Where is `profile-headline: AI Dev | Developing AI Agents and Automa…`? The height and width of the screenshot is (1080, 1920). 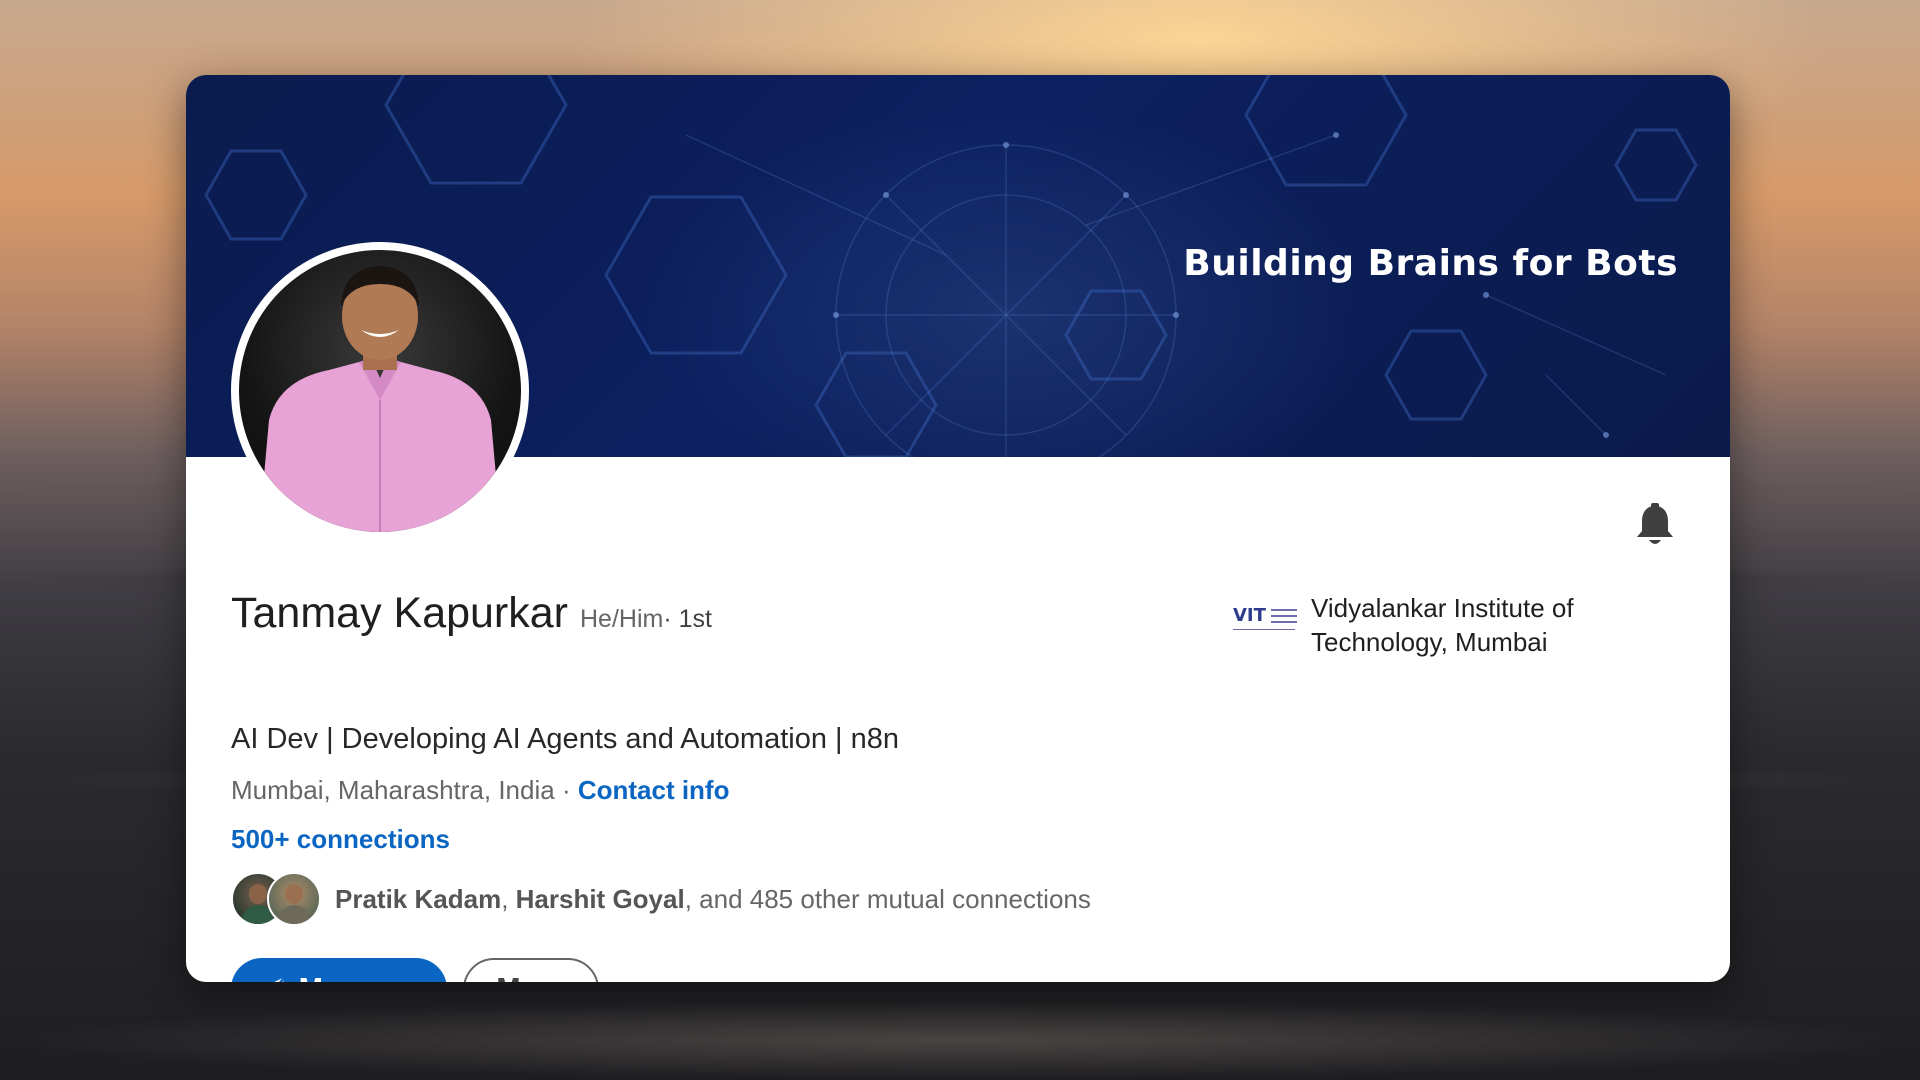
profile-headline: AI Dev | Developing AI Agents and Automa… is located at coordinates (565, 739).